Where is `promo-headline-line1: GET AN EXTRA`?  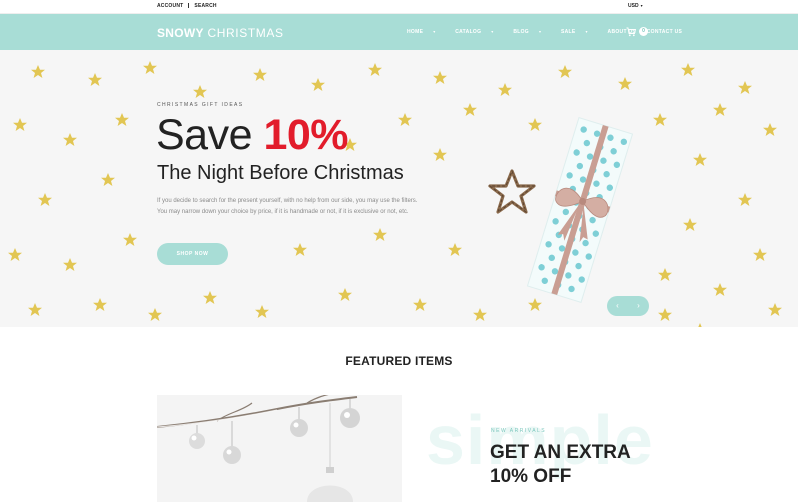
promo-headline-line1: GET AN EXTRA is located at coordinates (560, 452).